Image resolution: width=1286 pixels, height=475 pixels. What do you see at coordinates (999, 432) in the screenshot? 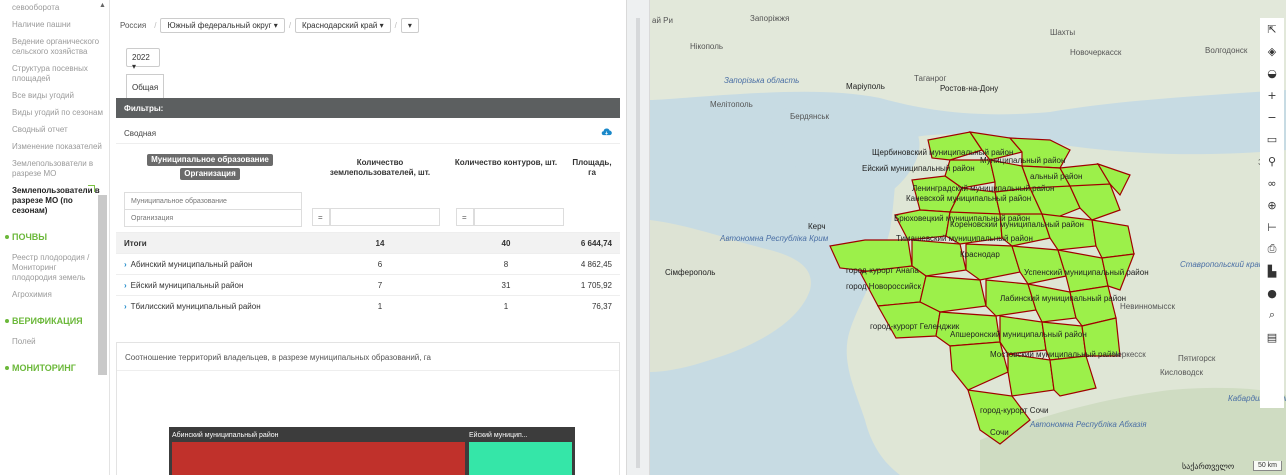
I see `map-label-sochi_city: Сочи` at bounding box center [999, 432].